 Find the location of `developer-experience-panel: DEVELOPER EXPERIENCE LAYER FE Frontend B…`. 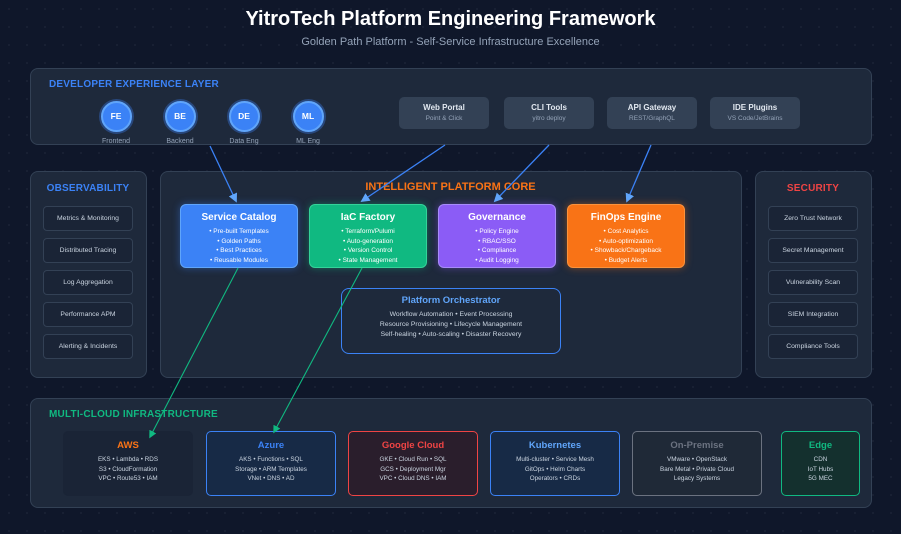

developer-experience-panel: DEVELOPER EXPERIENCE LAYER FE Frontend B… is located at coordinates (451, 106).